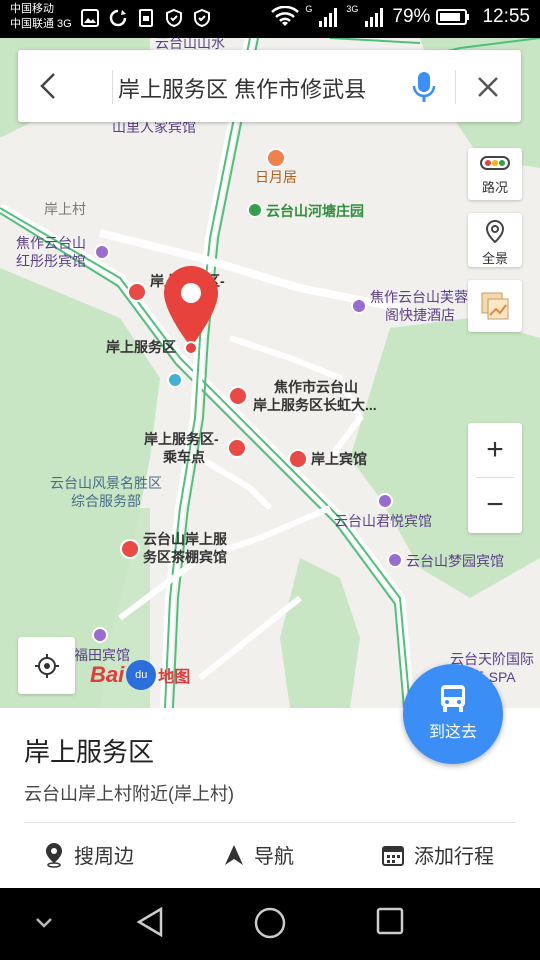  I want to click on baidu-map-logo: Bai du 地图, so click(140, 675).